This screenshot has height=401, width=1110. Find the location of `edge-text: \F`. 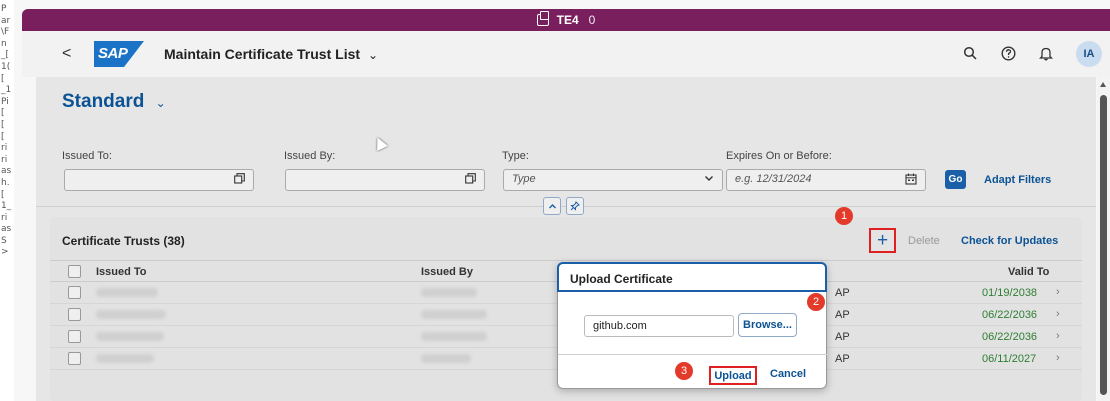

edge-text: \F is located at coordinates (5, 32).